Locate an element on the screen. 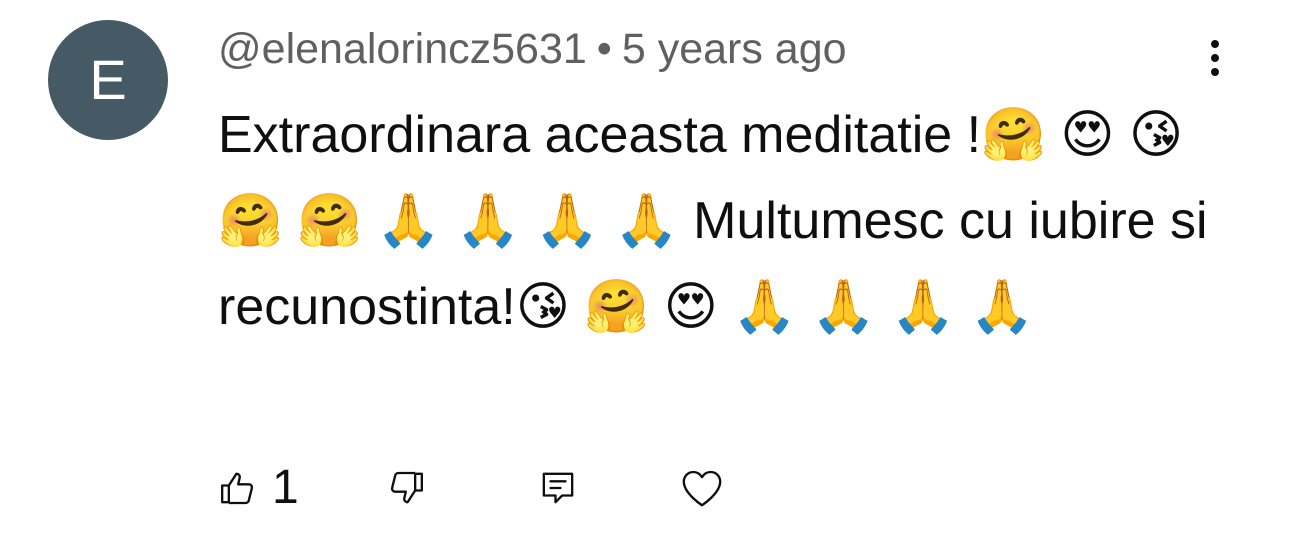 This screenshot has height=555, width=1290. dislike-button is located at coordinates (406, 488).